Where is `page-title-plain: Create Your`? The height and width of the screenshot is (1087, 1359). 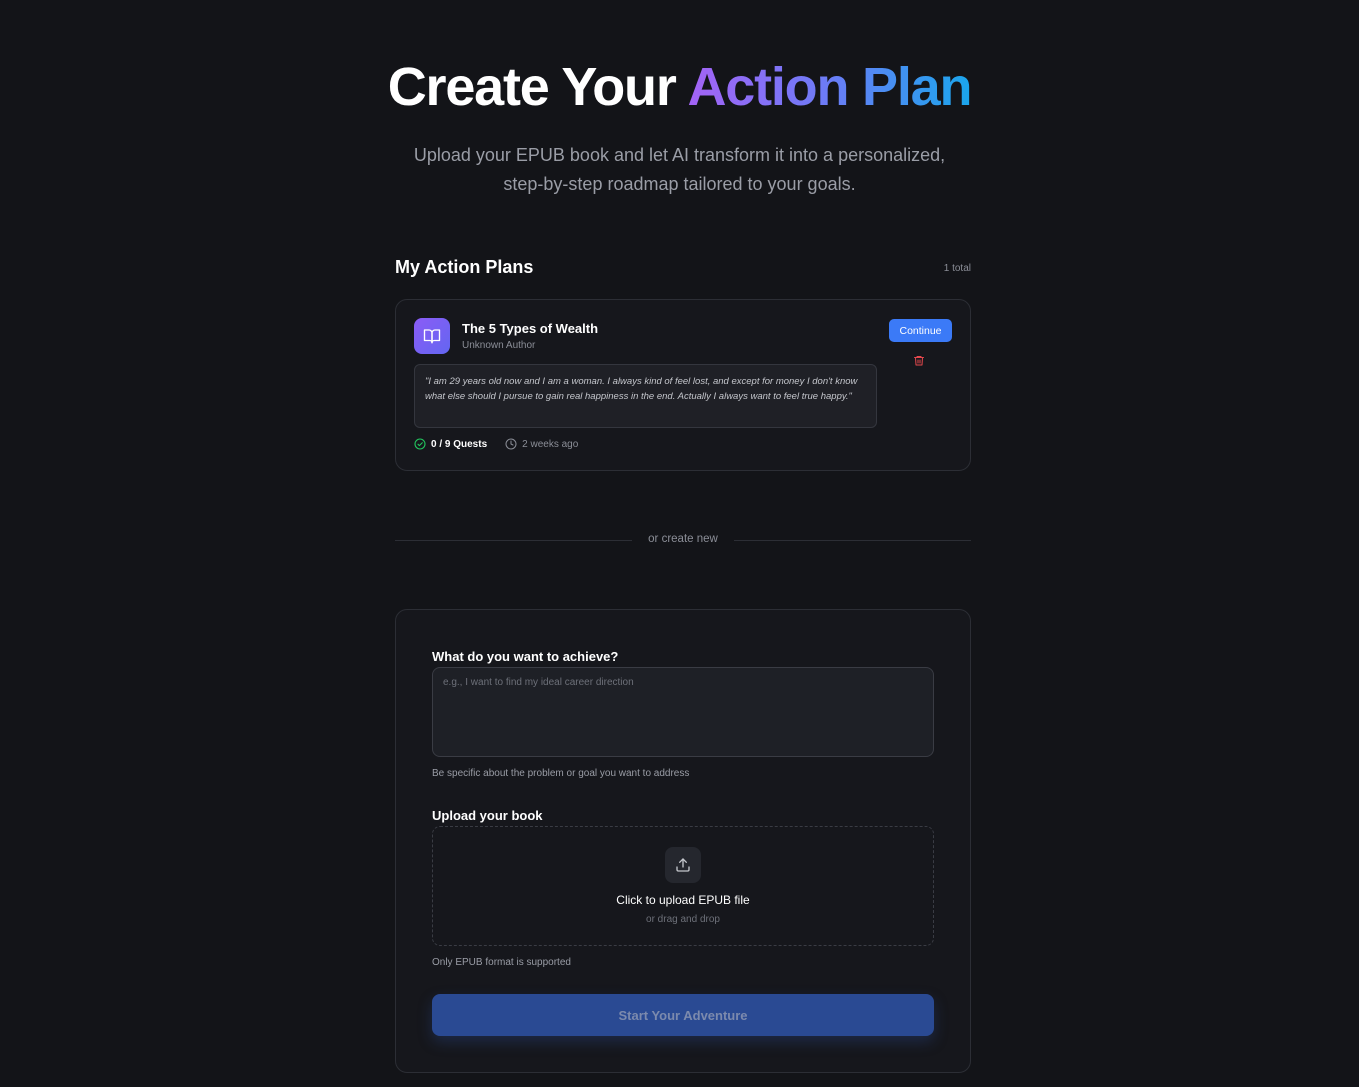
page-title-plain: Create Your is located at coordinates (537, 87).